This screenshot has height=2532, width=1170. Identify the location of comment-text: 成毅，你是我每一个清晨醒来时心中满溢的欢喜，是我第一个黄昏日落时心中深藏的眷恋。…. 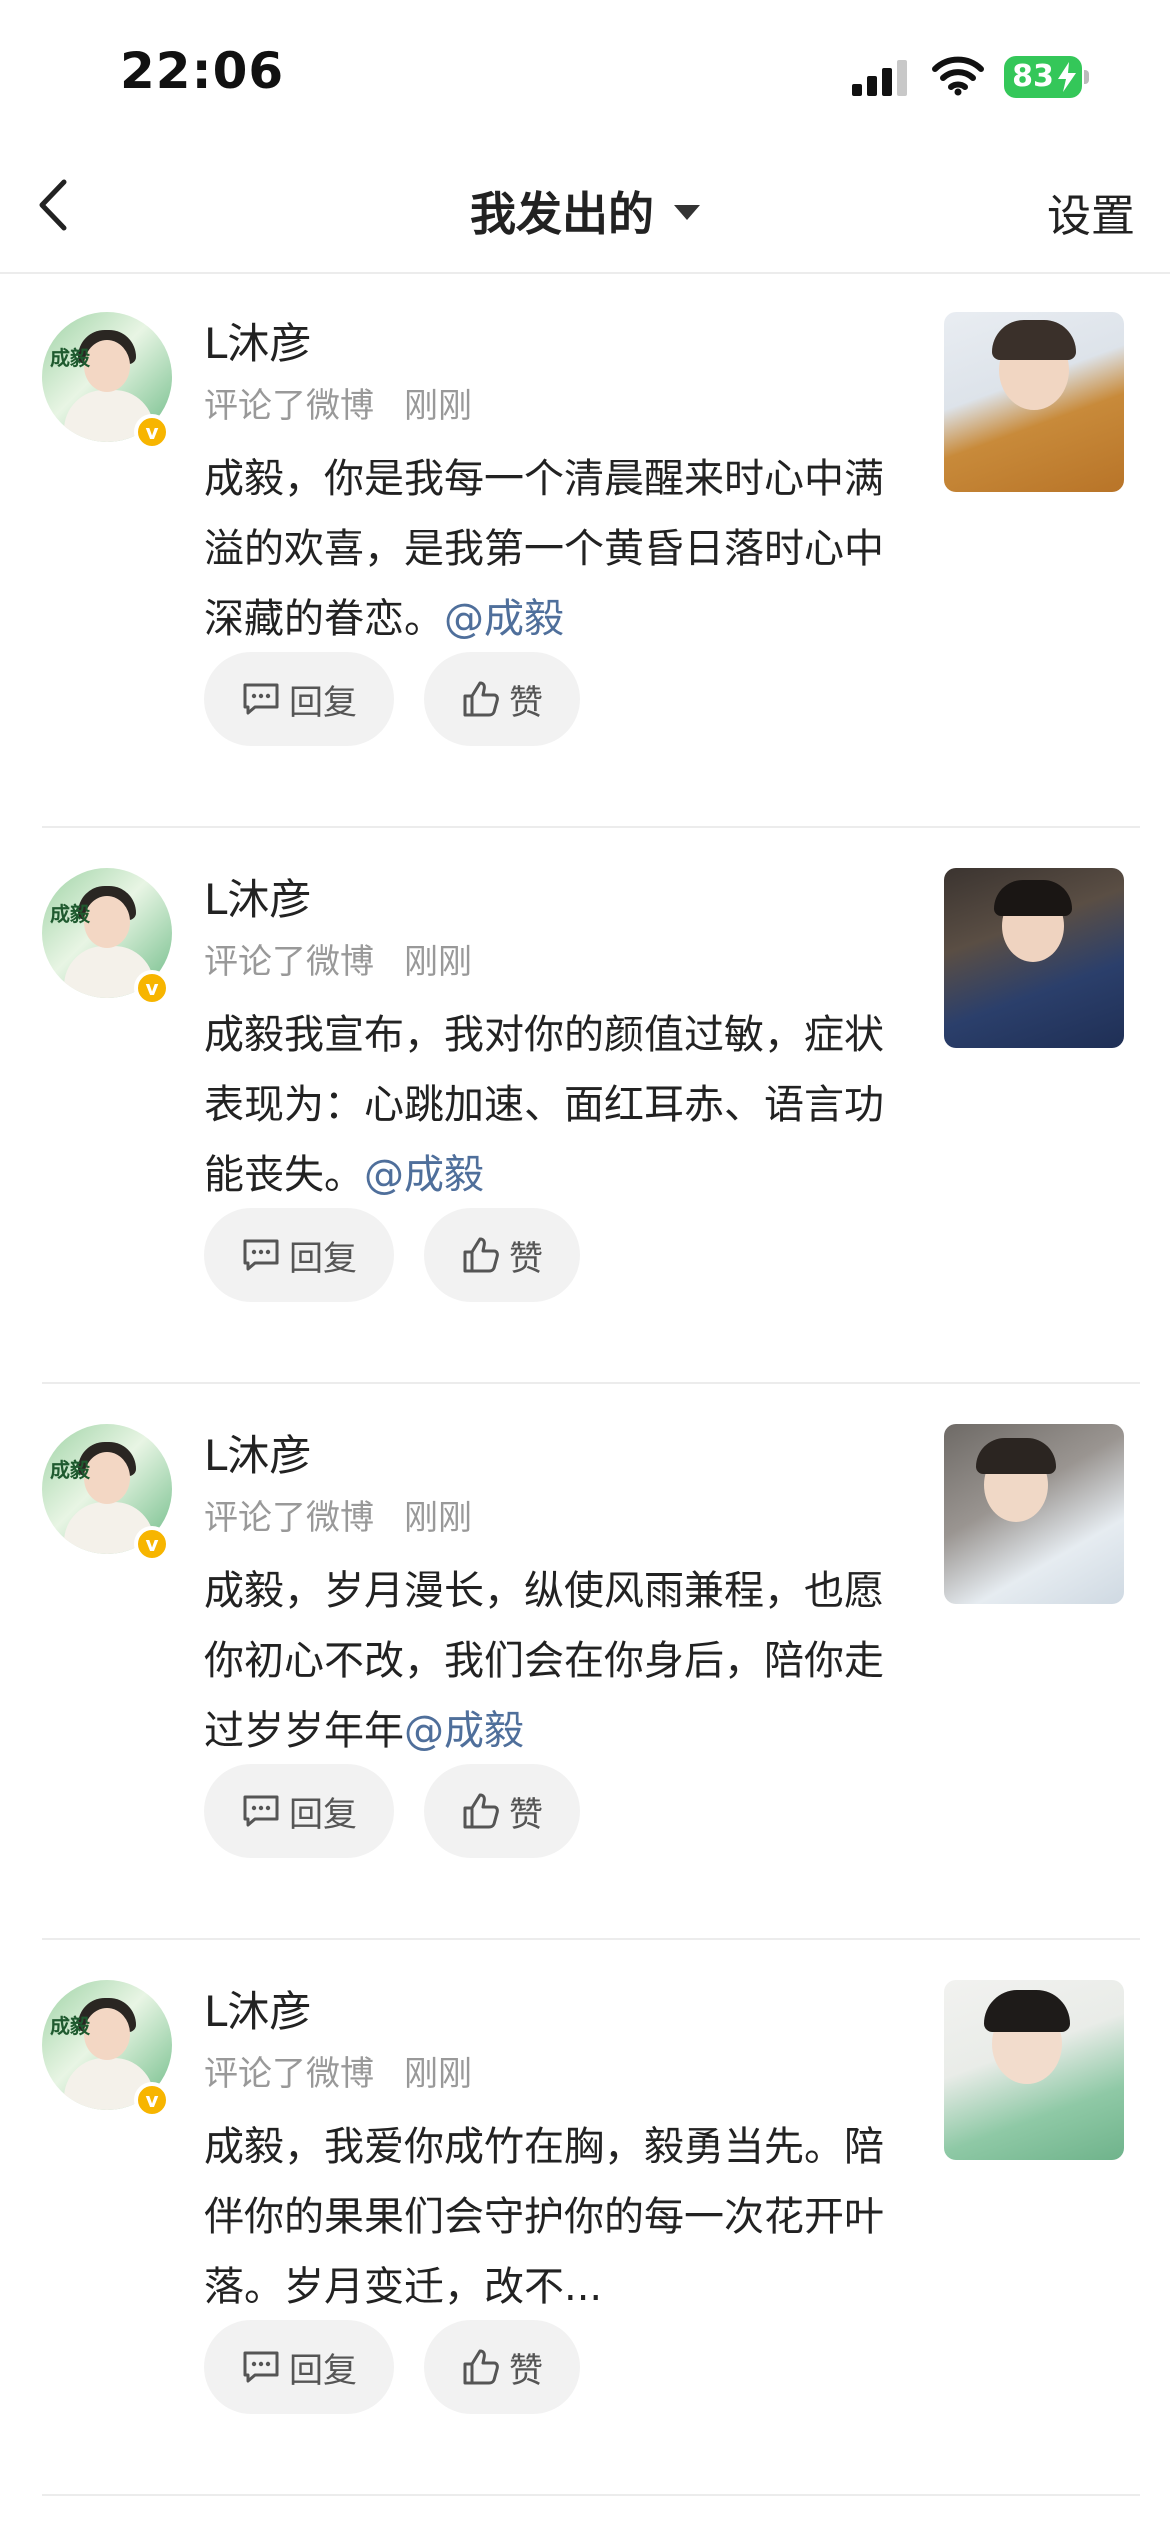
(554, 549).